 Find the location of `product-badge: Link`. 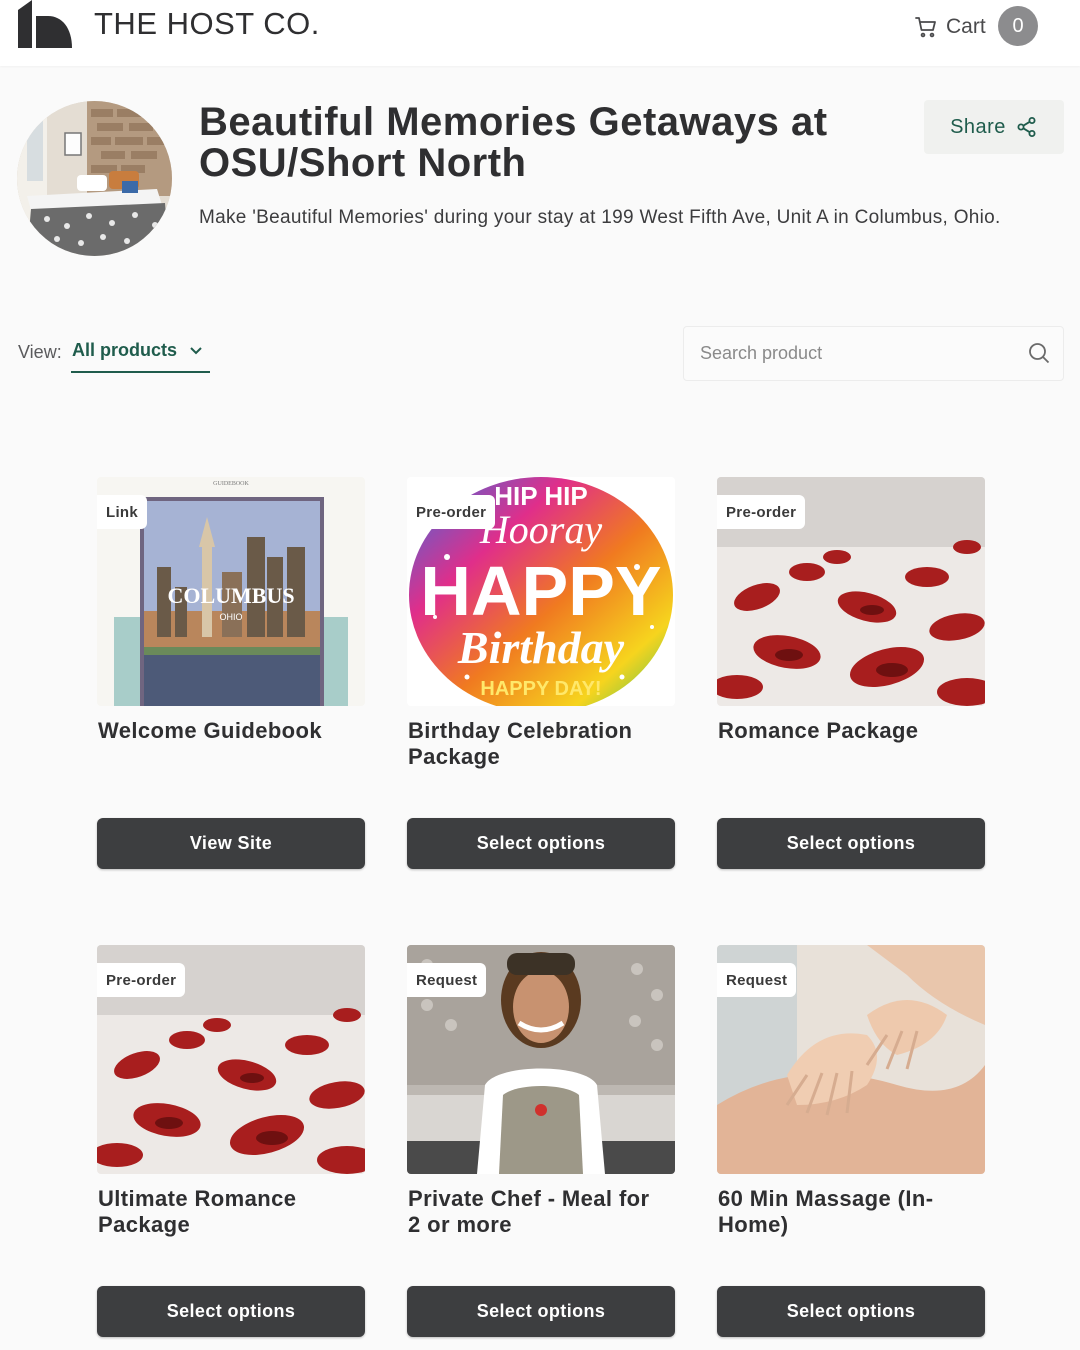

product-badge: Link is located at coordinates (122, 512).